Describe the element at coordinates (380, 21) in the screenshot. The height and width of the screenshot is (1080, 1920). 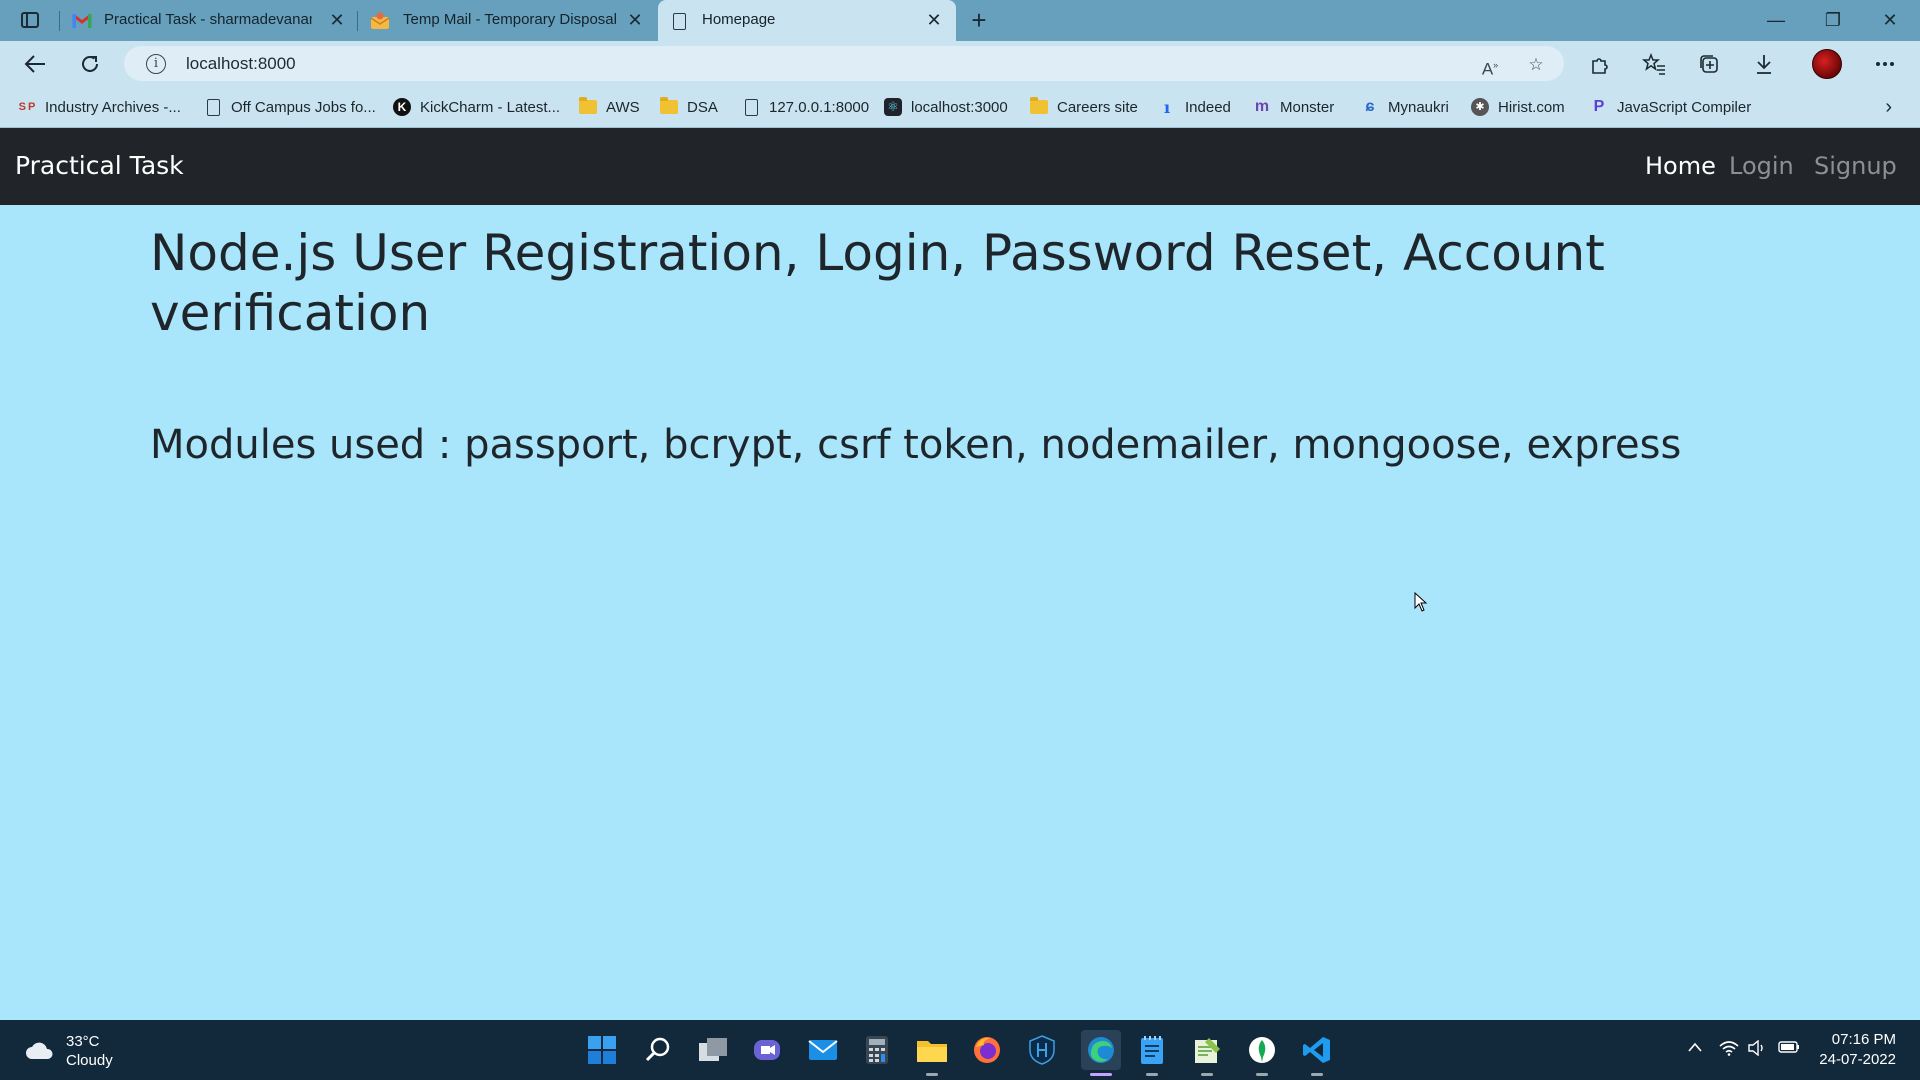
I see `temp-mail-icon` at that location.